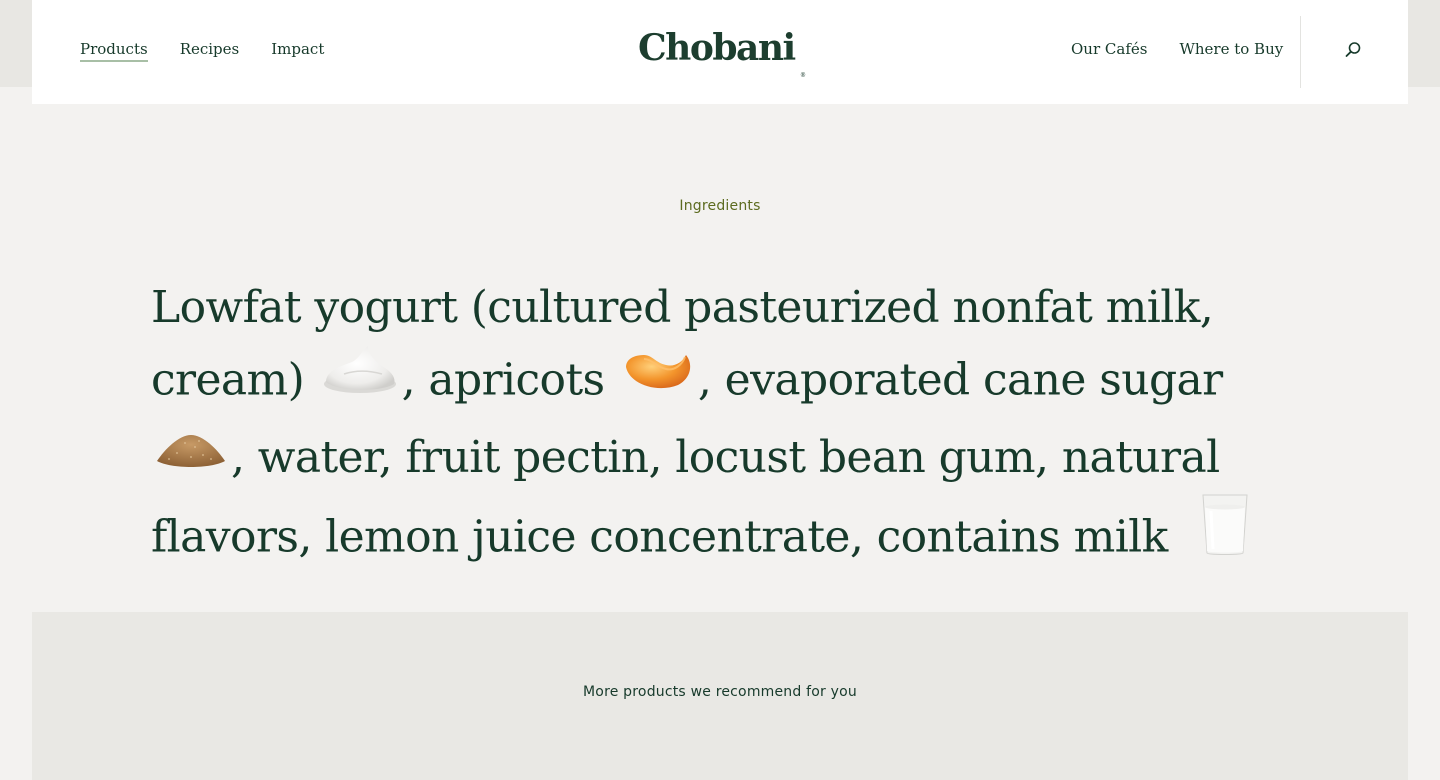  I want to click on logo-wordmark: Chobani, so click(717, 48).